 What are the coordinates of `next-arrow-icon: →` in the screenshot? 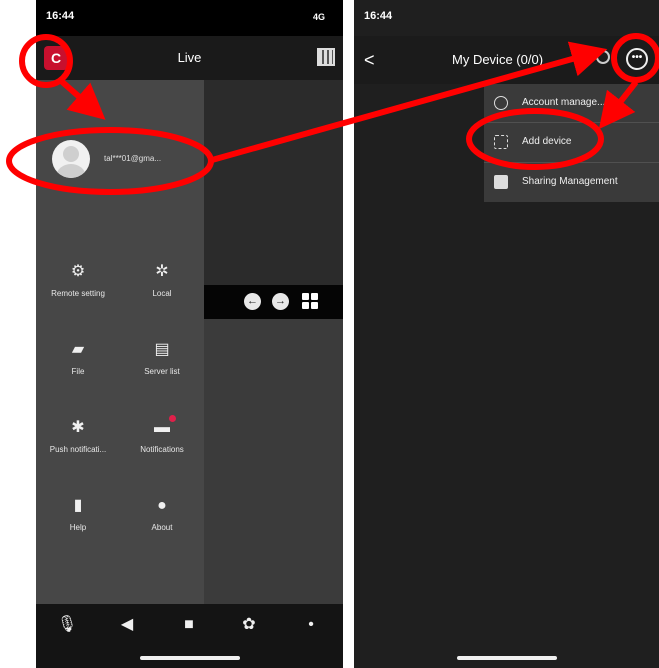 It's located at (280, 301).